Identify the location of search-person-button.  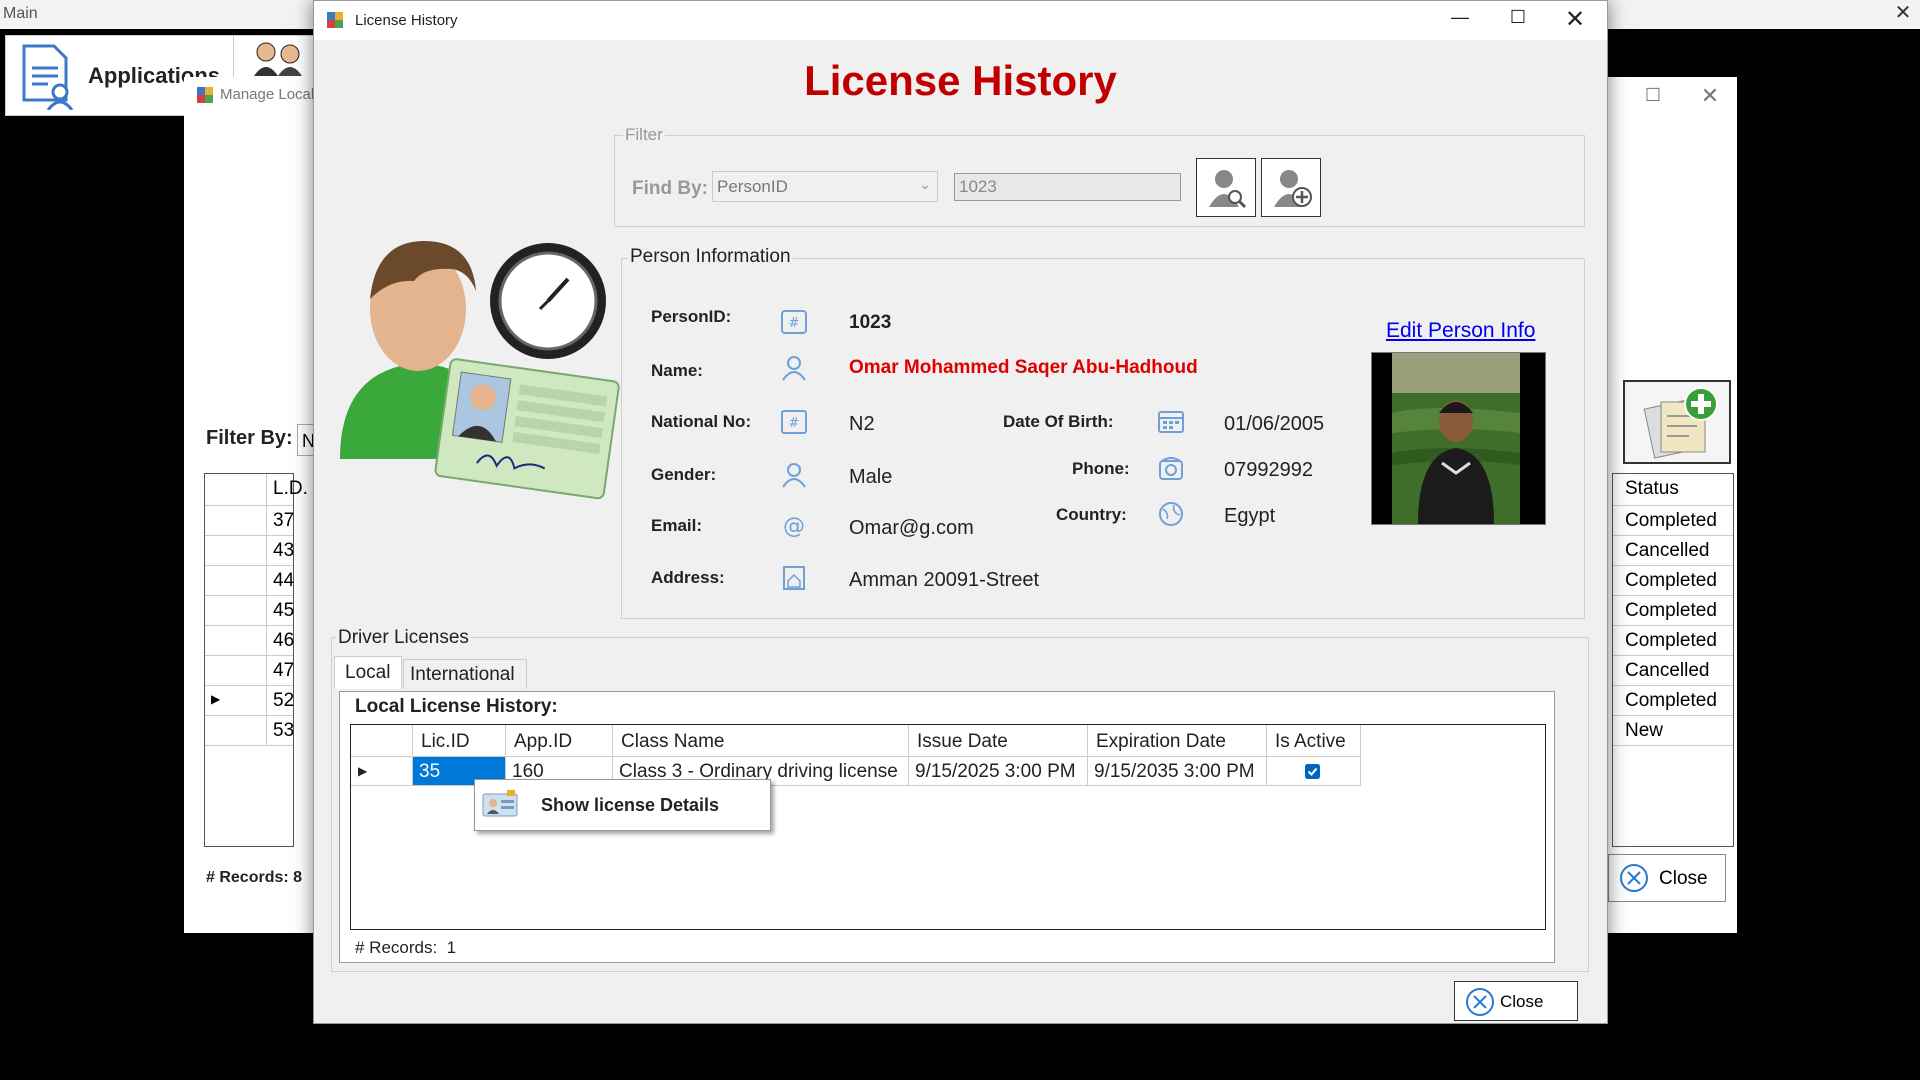
(1226, 187).